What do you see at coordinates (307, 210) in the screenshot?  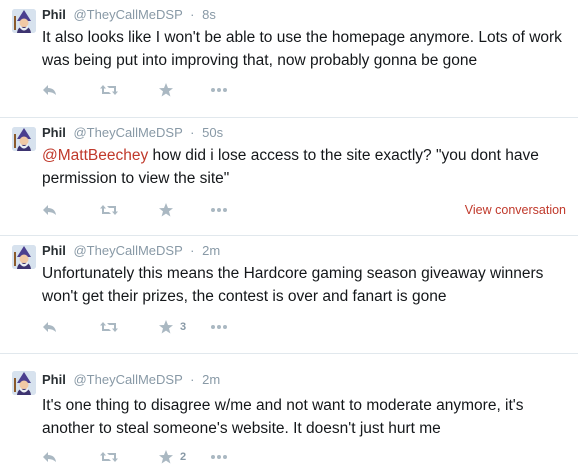 I see `tweet-actions: View conversation` at bounding box center [307, 210].